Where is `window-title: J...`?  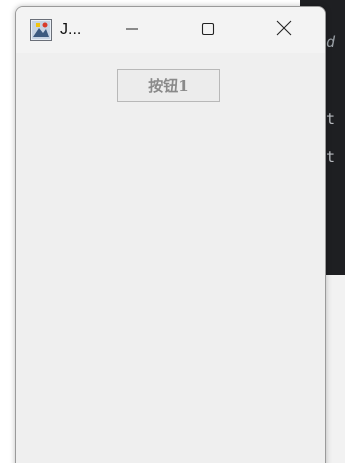
window-title: J... is located at coordinates (71, 29).